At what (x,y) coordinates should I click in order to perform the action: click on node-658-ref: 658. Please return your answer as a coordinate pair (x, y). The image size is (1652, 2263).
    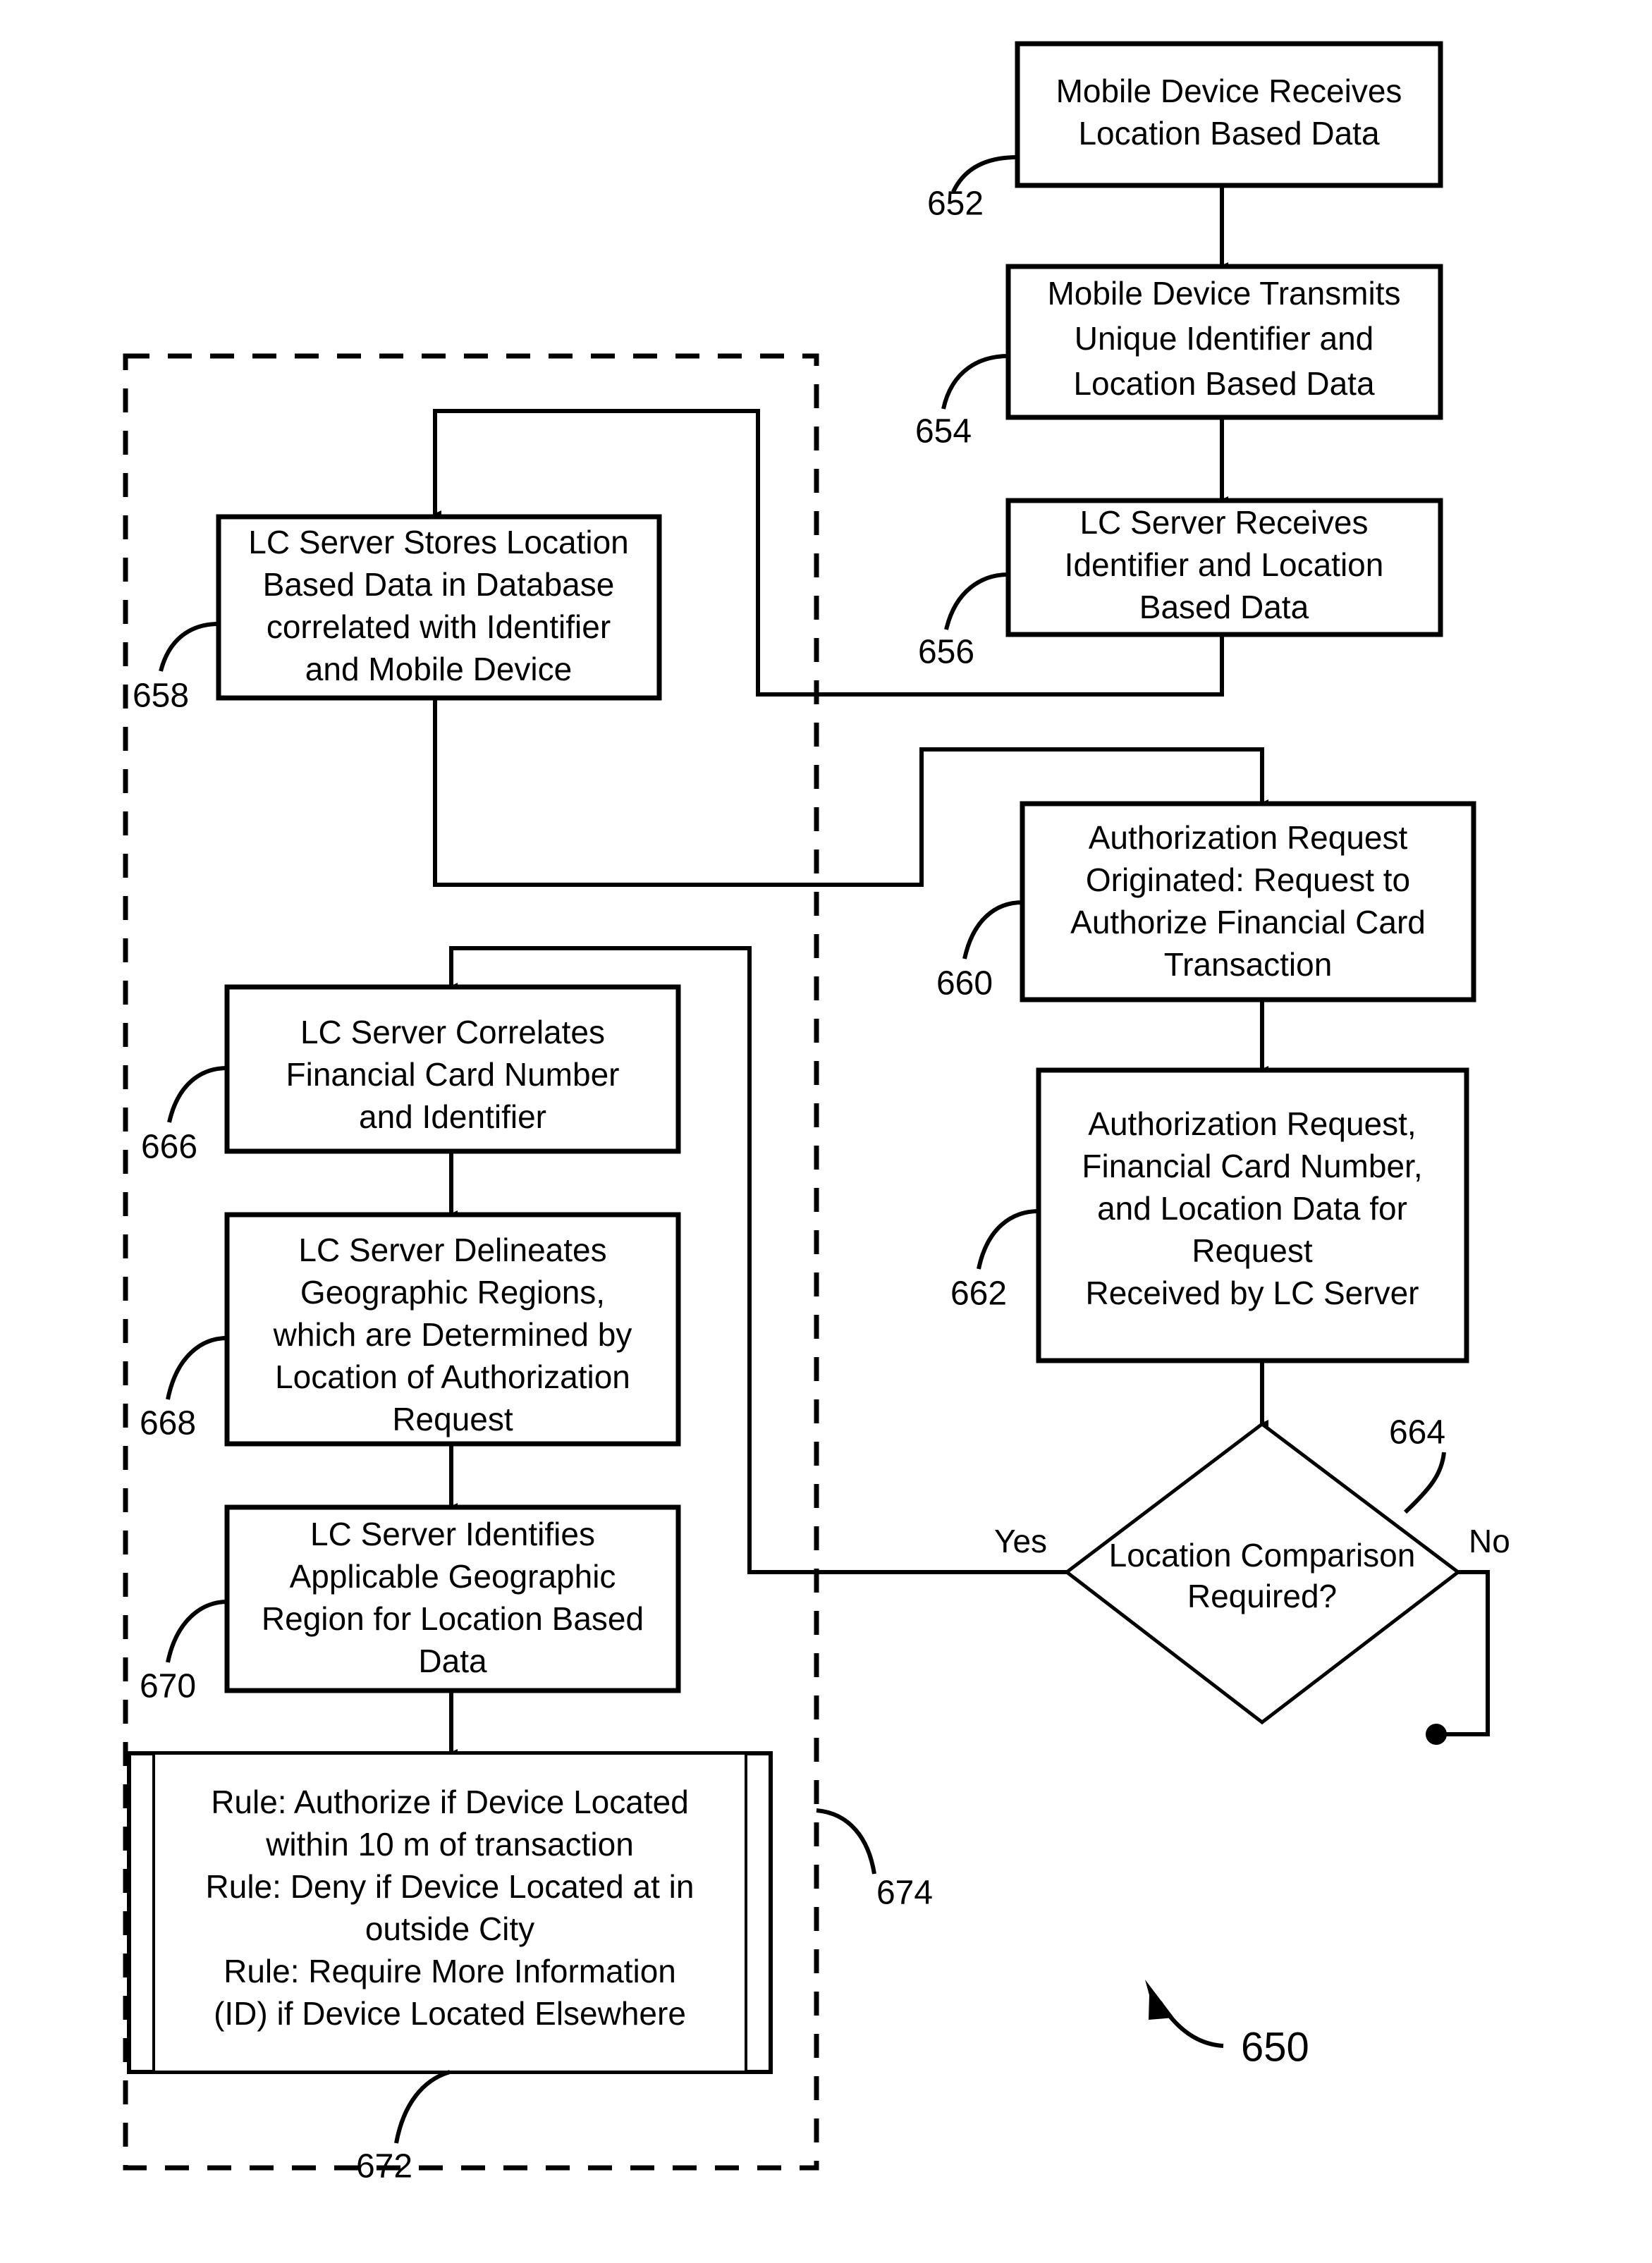
    Looking at the image, I should click on (161, 696).